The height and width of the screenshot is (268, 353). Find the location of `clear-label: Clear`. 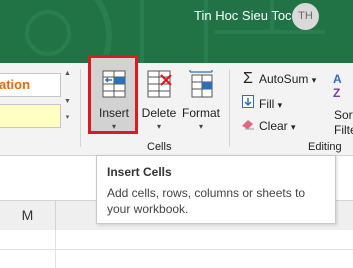

clear-label: Clear is located at coordinates (273, 126).